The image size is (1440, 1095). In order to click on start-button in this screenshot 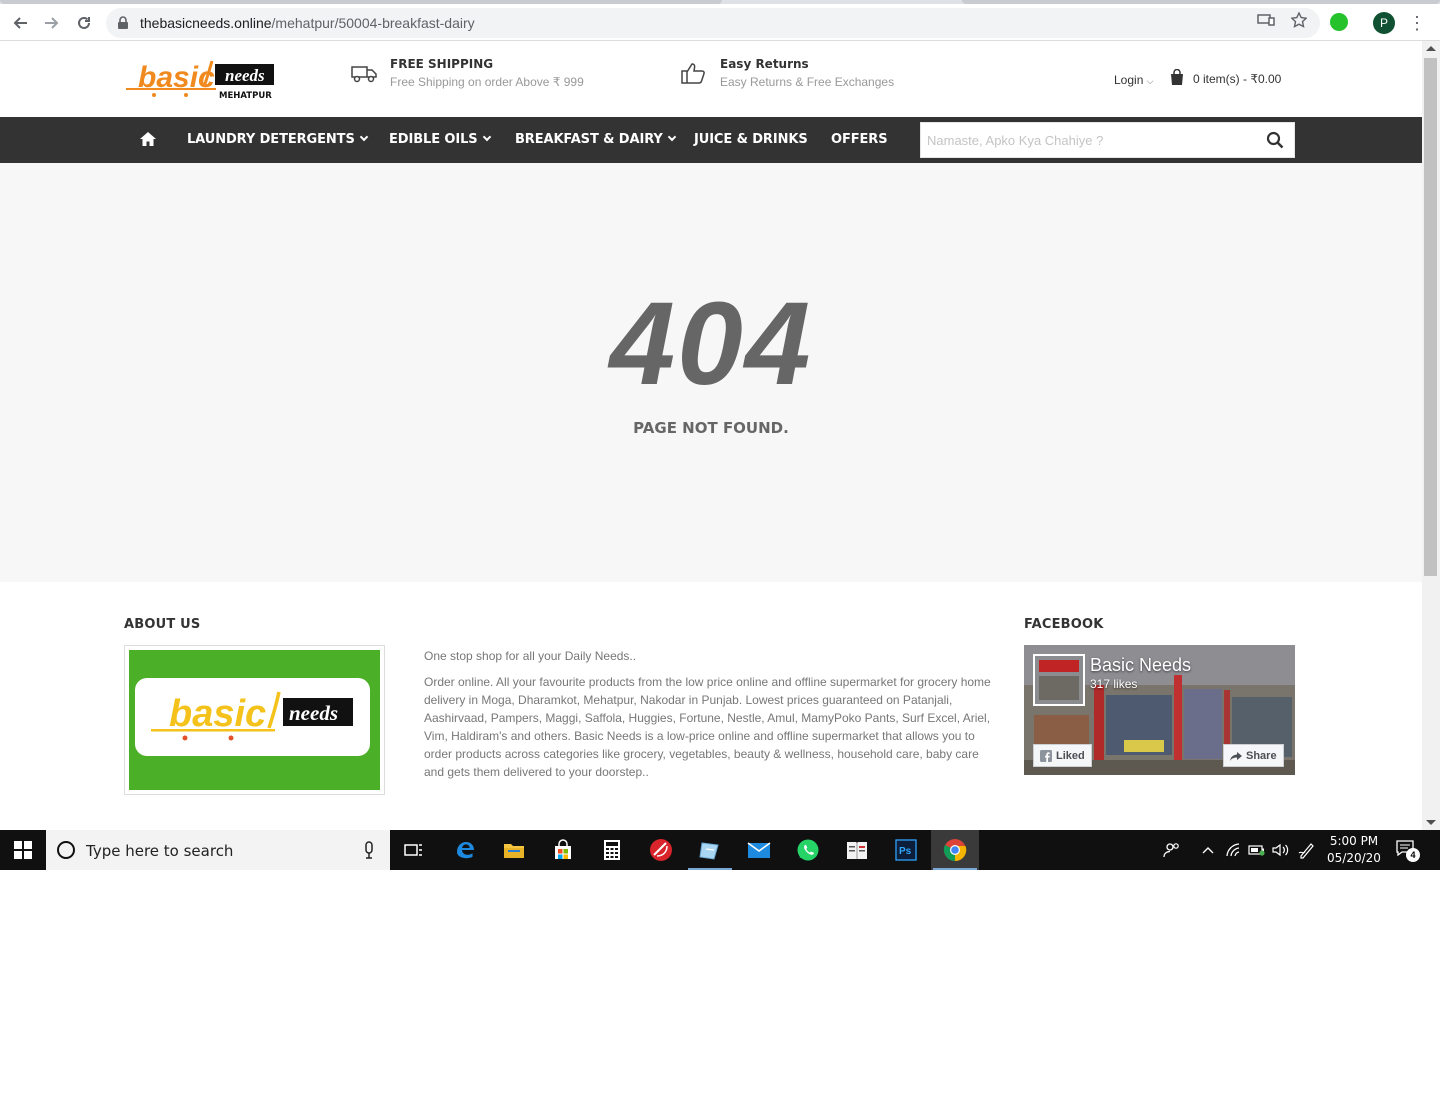, I will do `click(23, 850)`.